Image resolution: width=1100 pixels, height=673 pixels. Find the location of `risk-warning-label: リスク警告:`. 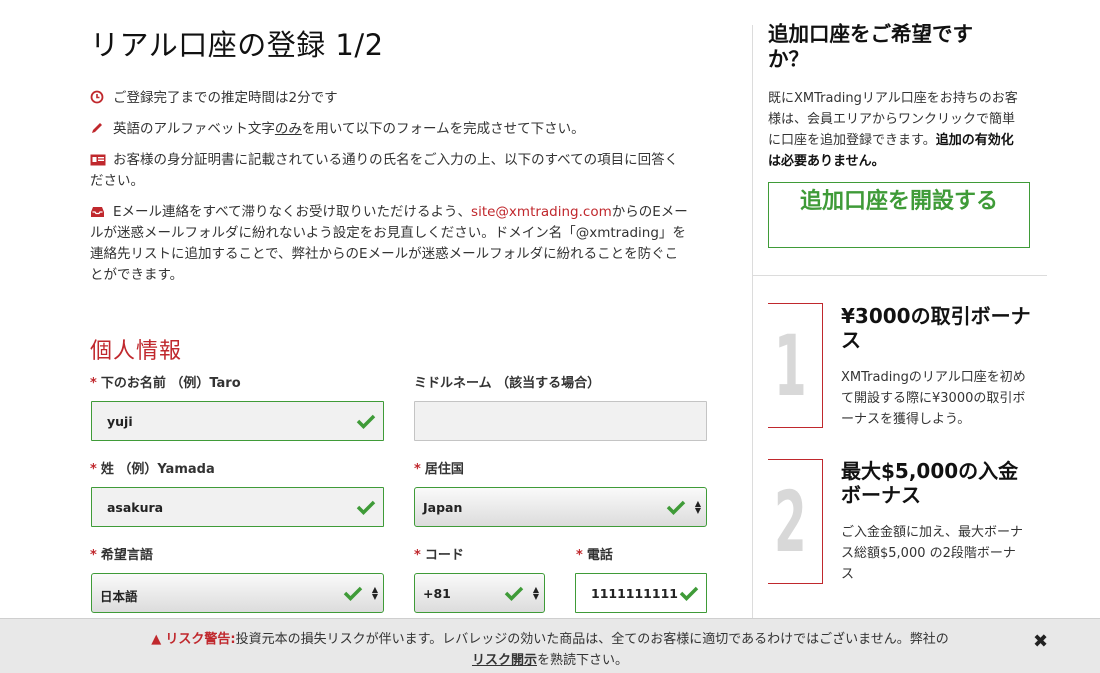

risk-warning-label: リスク警告: is located at coordinates (200, 639).